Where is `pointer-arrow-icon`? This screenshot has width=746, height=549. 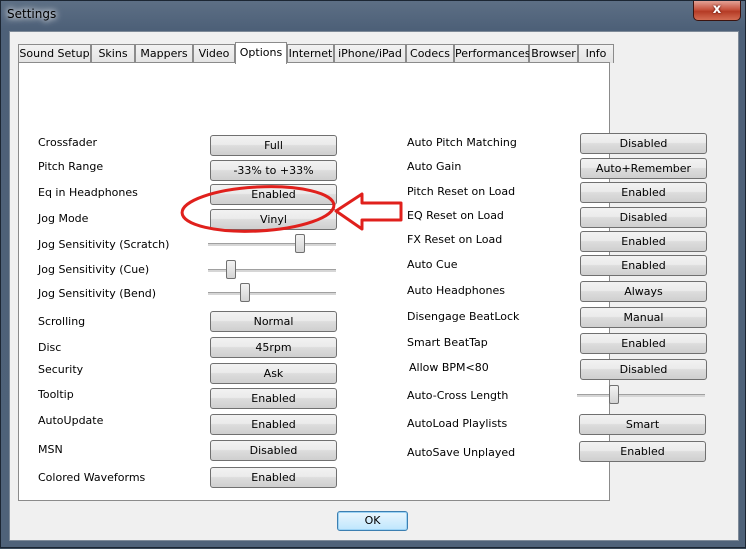 pointer-arrow-icon is located at coordinates (368, 211).